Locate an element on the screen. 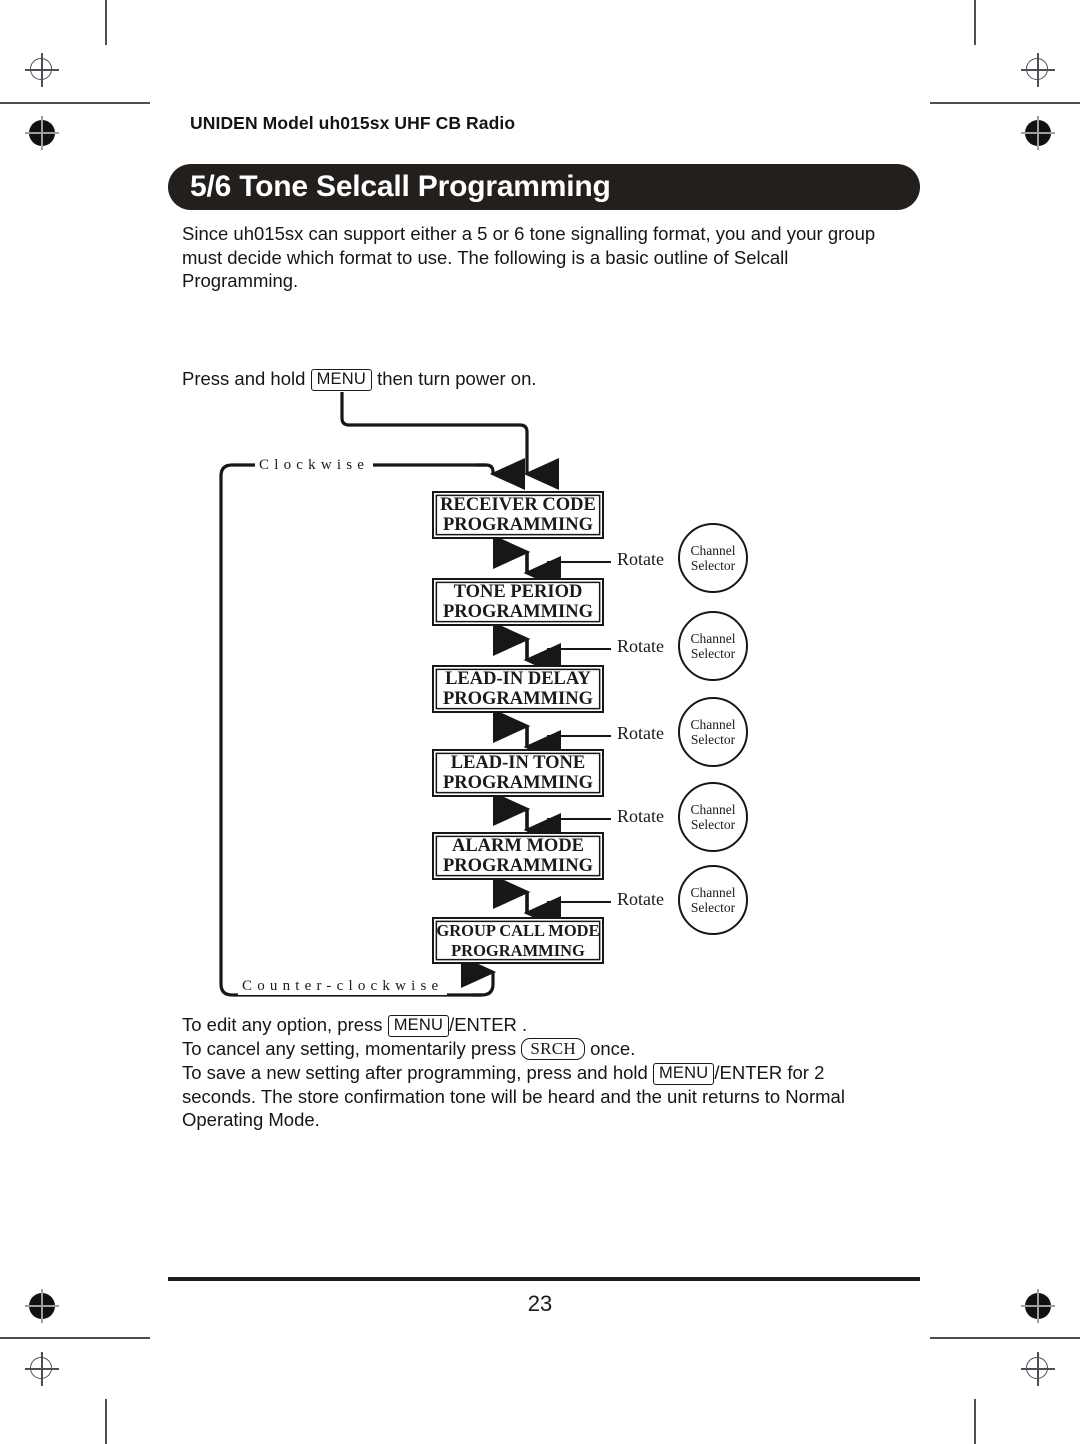 The image size is (1080, 1444). selcall-flow-diagram is located at coordinates (390, 694).